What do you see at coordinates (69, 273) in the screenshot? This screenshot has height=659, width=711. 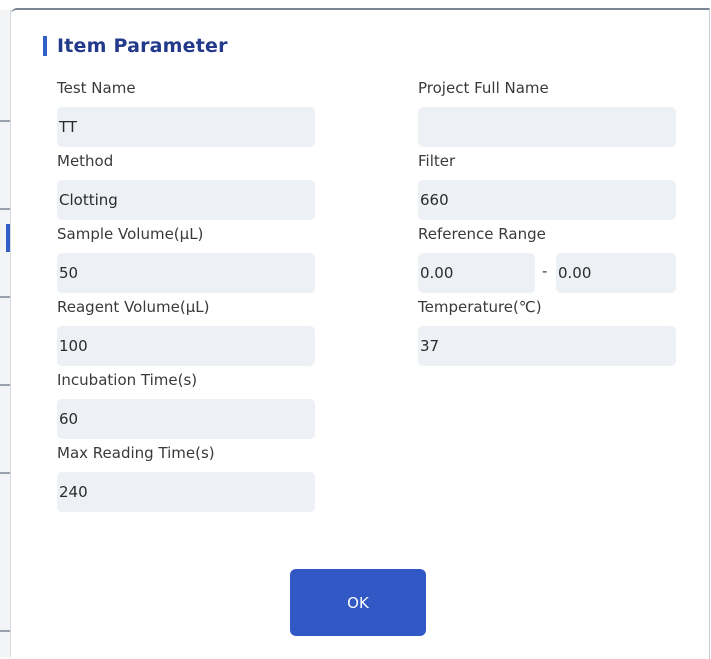 I see `sample-volume-value: 50` at bounding box center [69, 273].